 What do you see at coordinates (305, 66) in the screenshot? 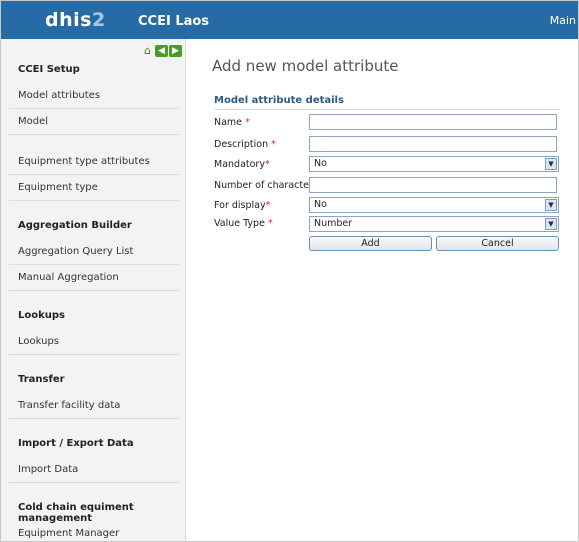
I see `page-title: Add new model attribute` at bounding box center [305, 66].